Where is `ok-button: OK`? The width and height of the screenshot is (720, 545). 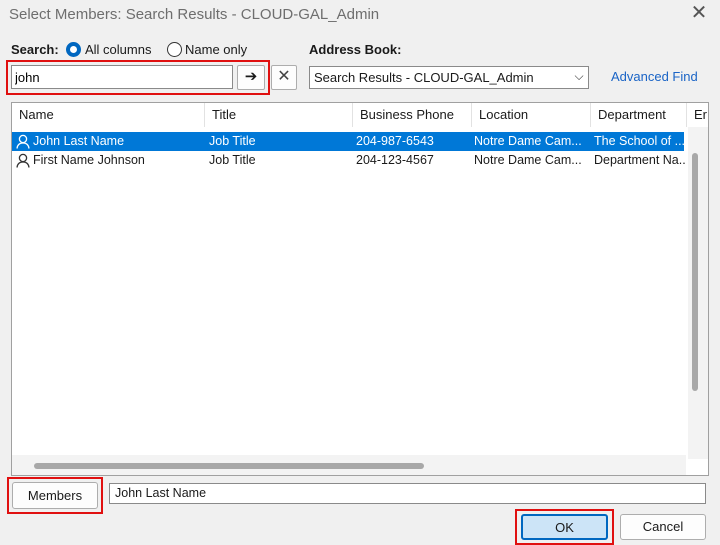 ok-button: OK is located at coordinates (564, 527).